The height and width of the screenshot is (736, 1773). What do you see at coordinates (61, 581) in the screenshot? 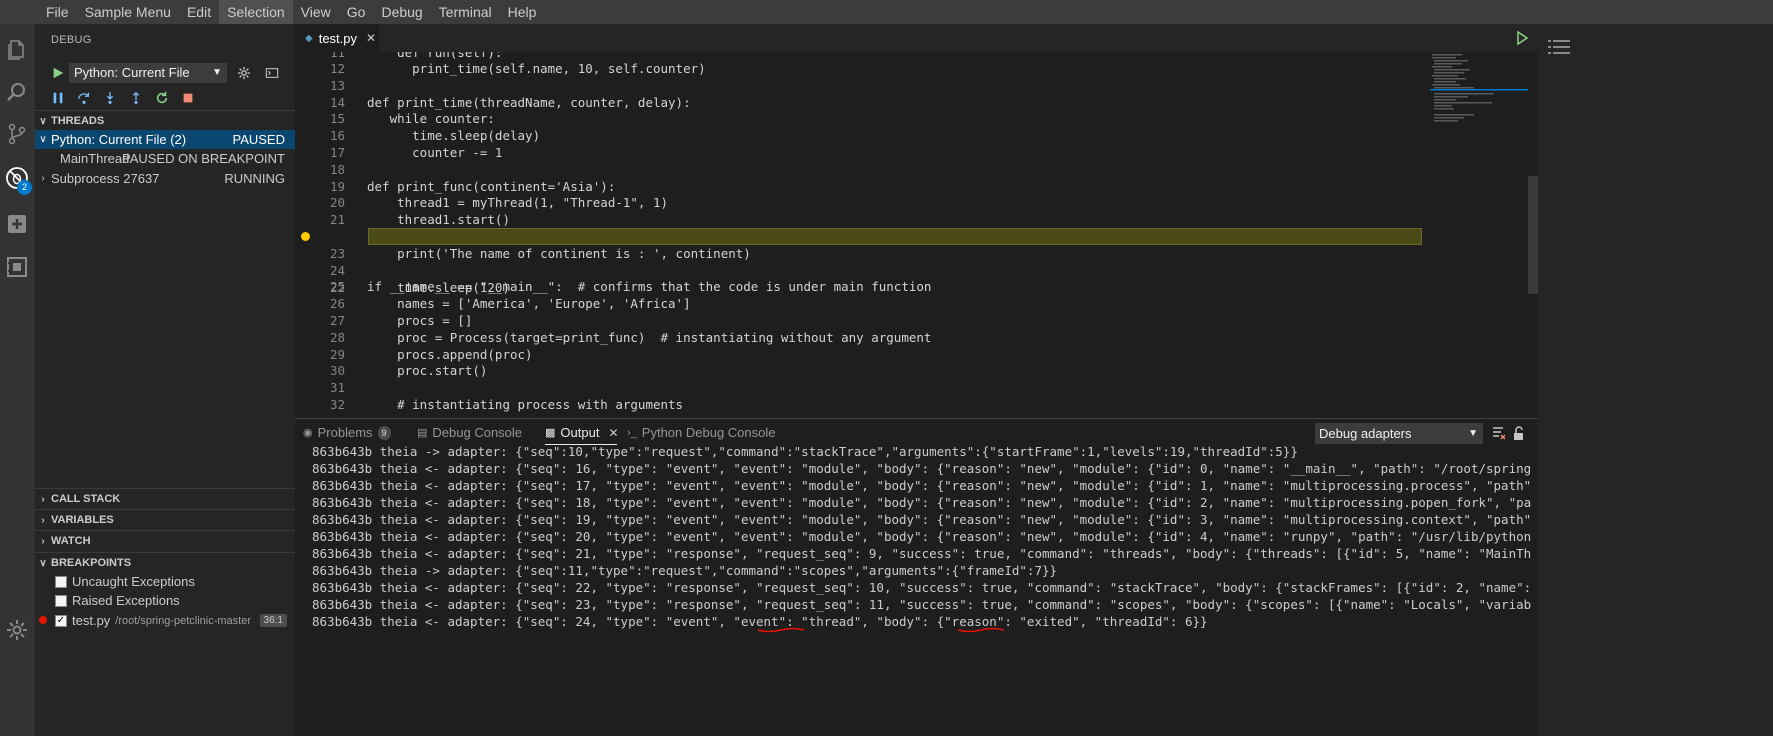
I see `uncaught-exceptions-checkbox` at bounding box center [61, 581].